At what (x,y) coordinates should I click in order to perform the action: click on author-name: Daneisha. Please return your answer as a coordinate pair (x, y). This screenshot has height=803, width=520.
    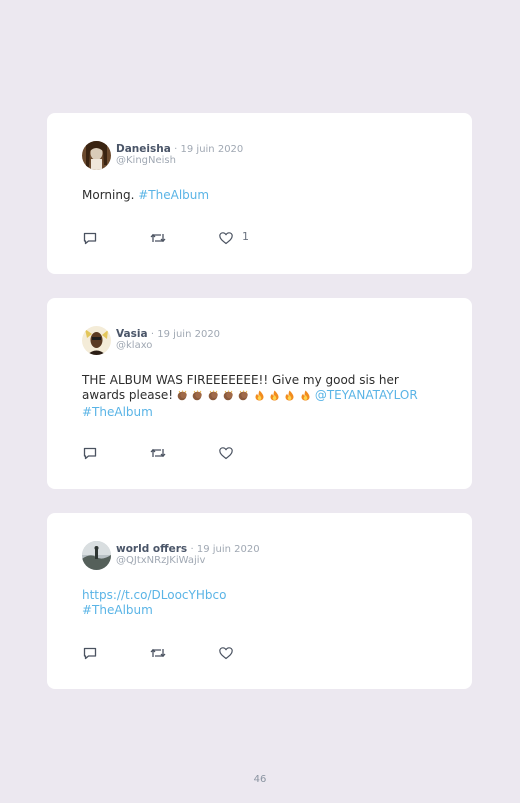
    Looking at the image, I should click on (143, 149).